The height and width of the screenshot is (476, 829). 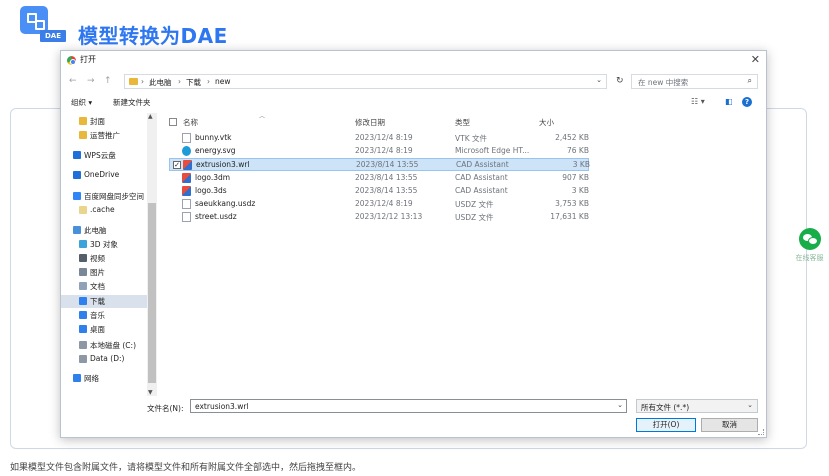 I want to click on file-row: bunny.vtk 2023/12/4 8:19 VTK 文件 2,452 KB, so click(x=379, y=138).